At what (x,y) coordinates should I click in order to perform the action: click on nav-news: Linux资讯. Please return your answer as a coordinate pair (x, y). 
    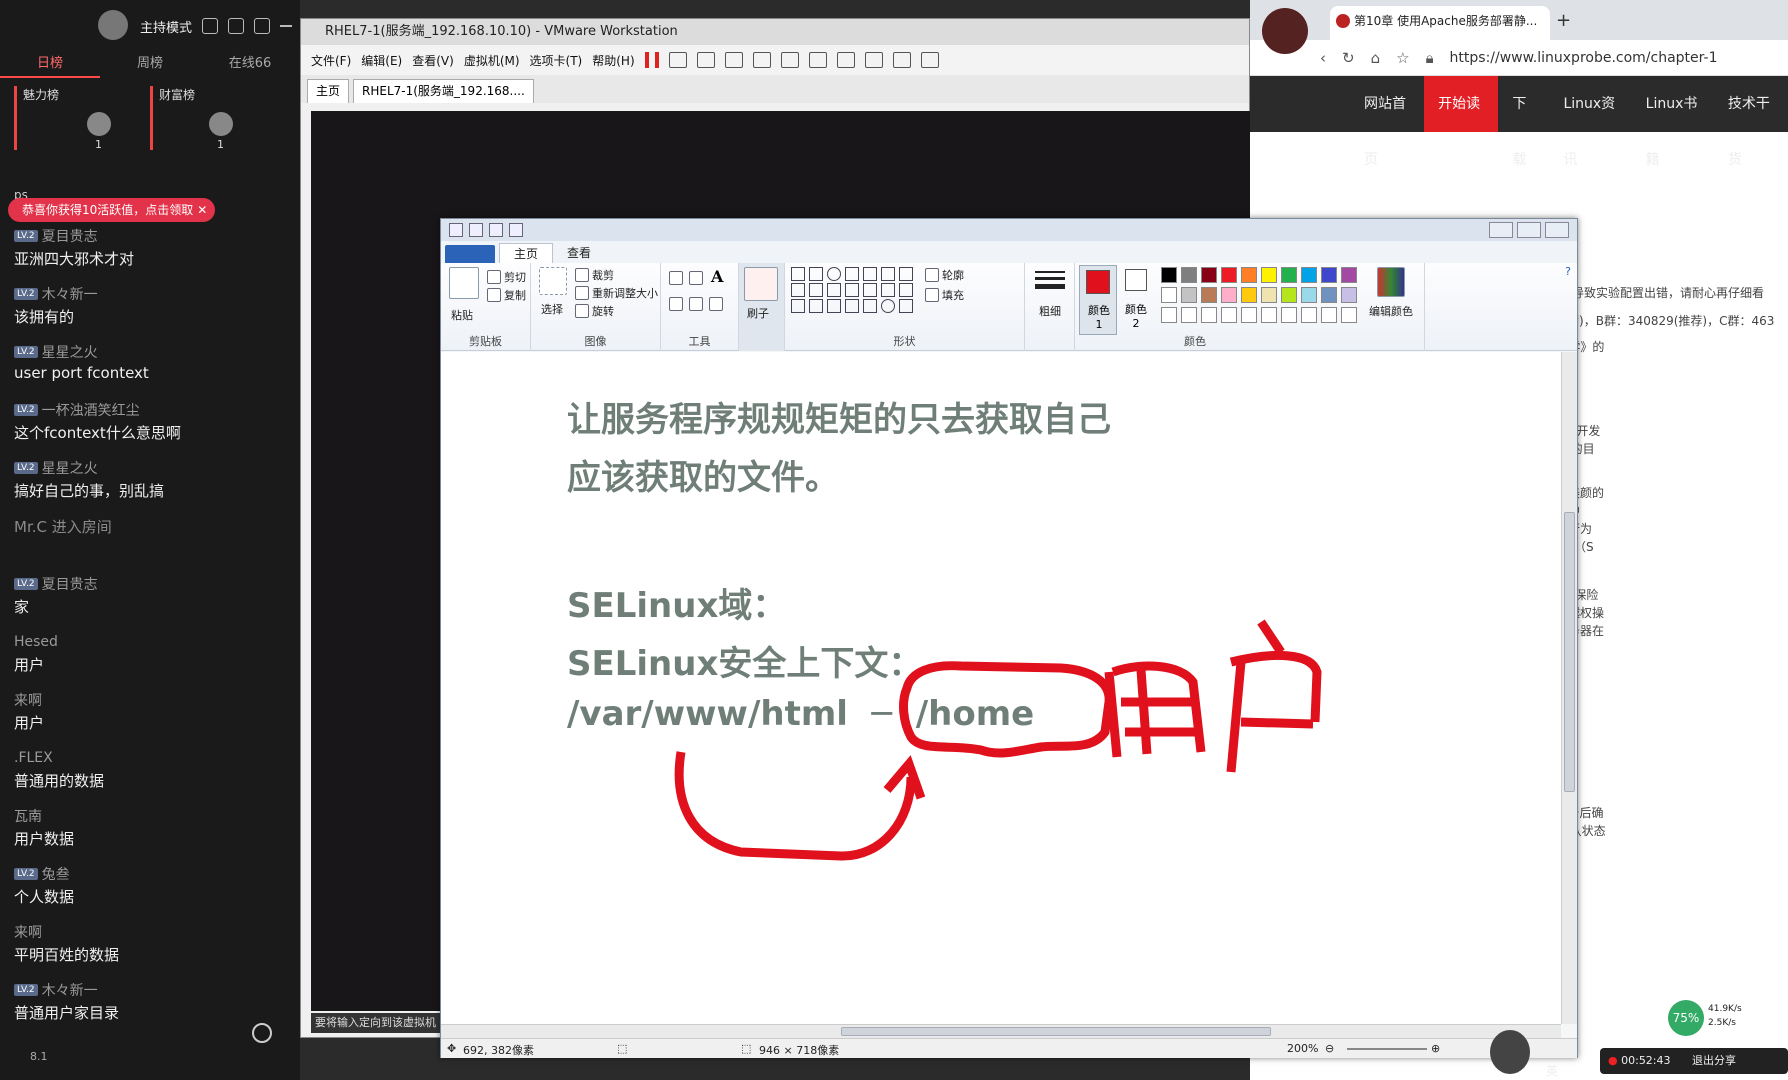
    Looking at the image, I should click on (1590, 122).